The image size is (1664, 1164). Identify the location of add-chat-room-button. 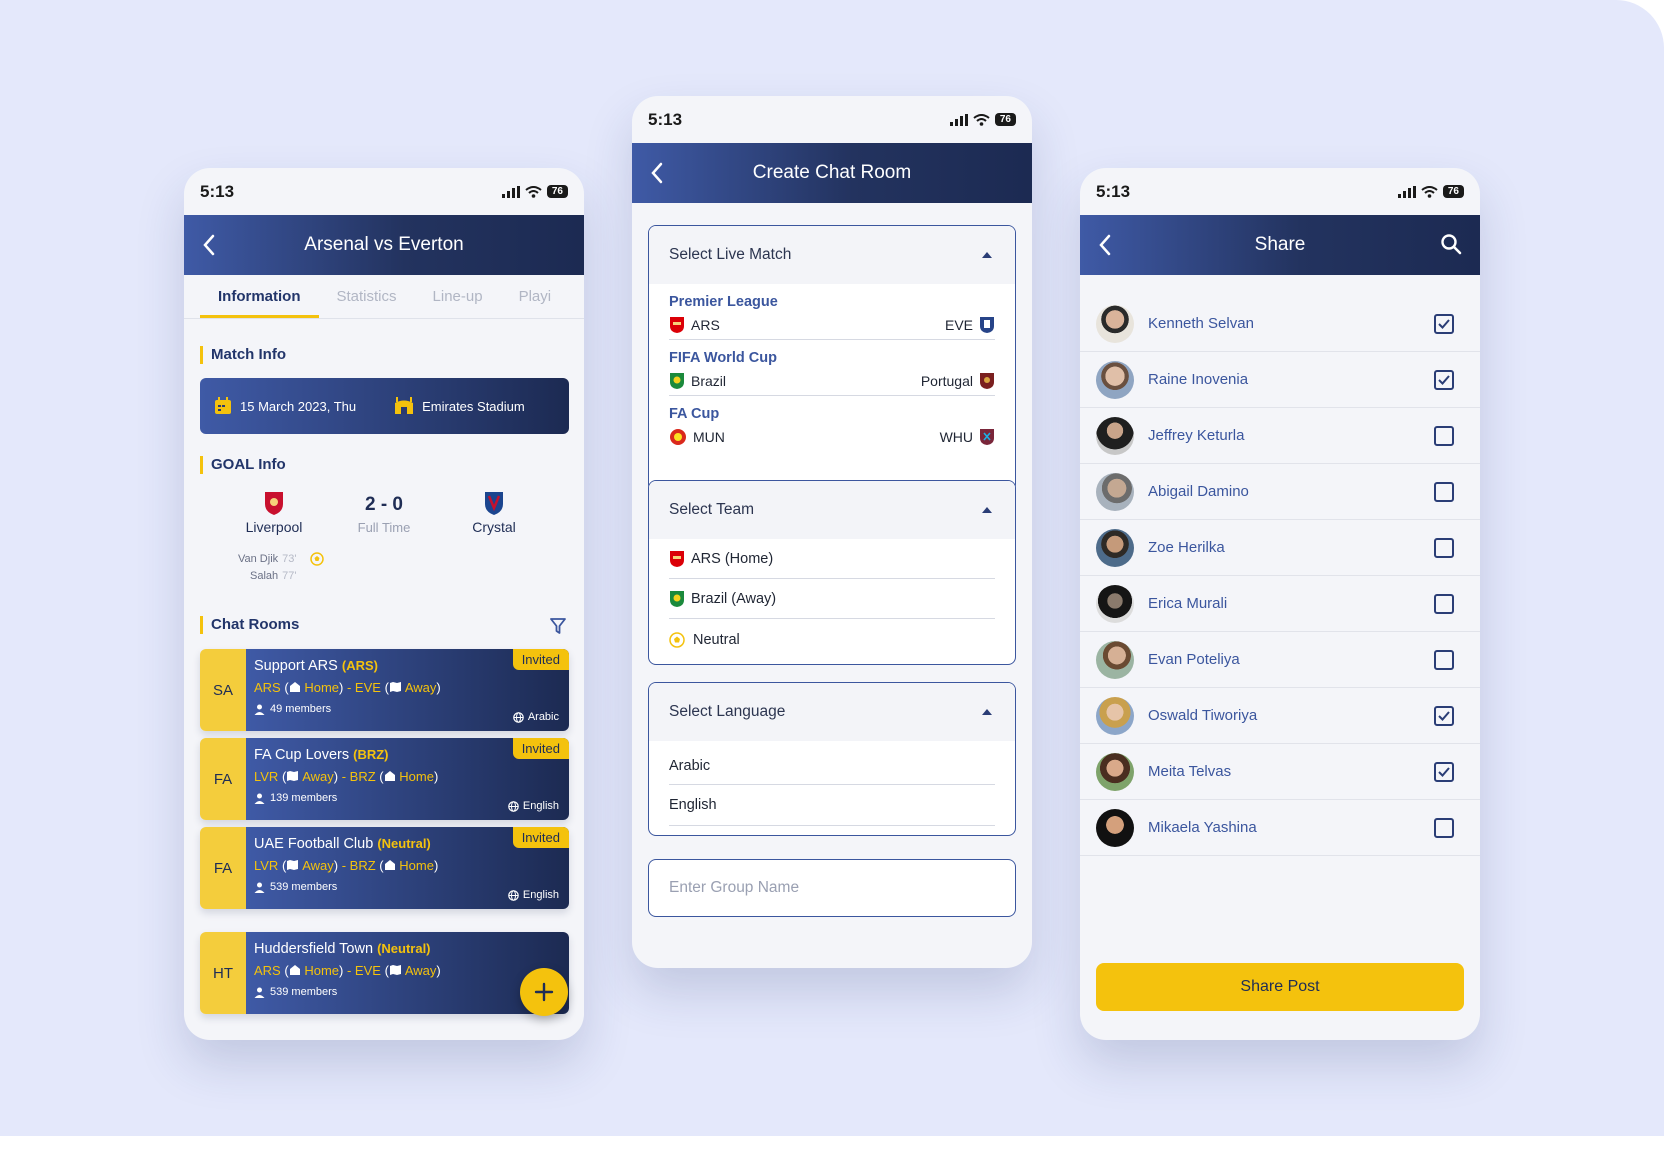
(544, 992).